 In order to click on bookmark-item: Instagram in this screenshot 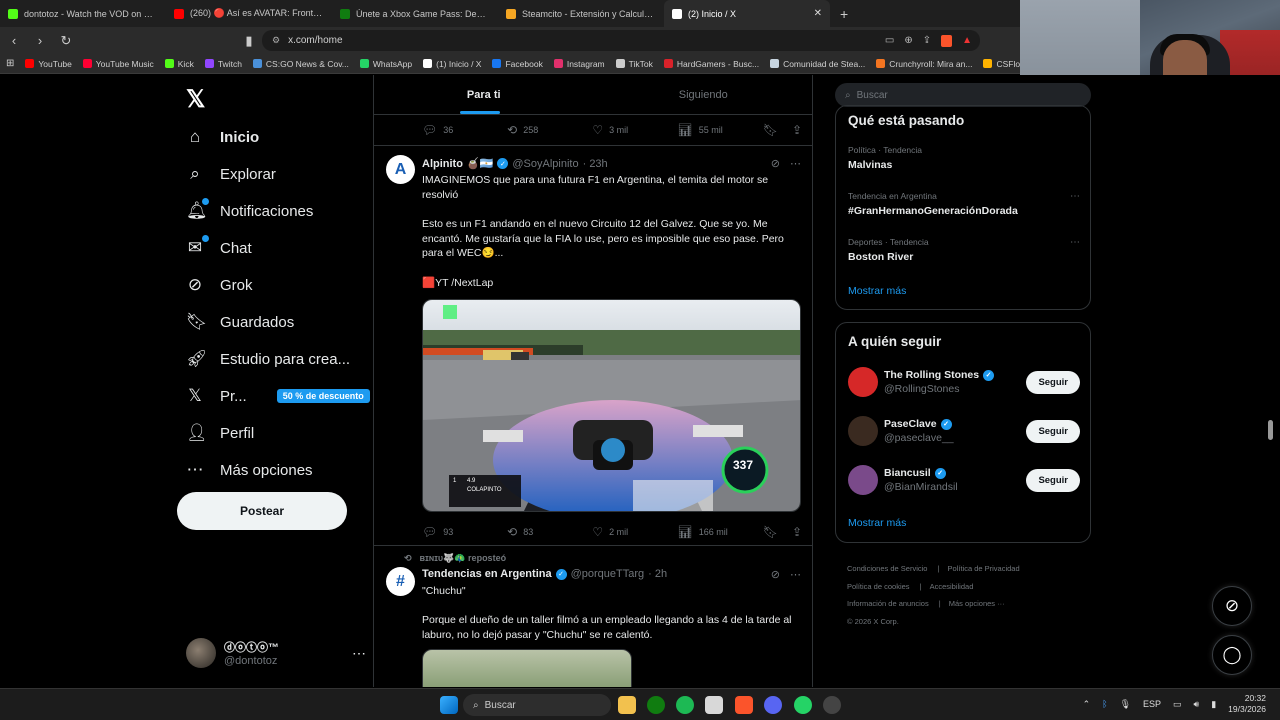, I will do `click(579, 64)`.